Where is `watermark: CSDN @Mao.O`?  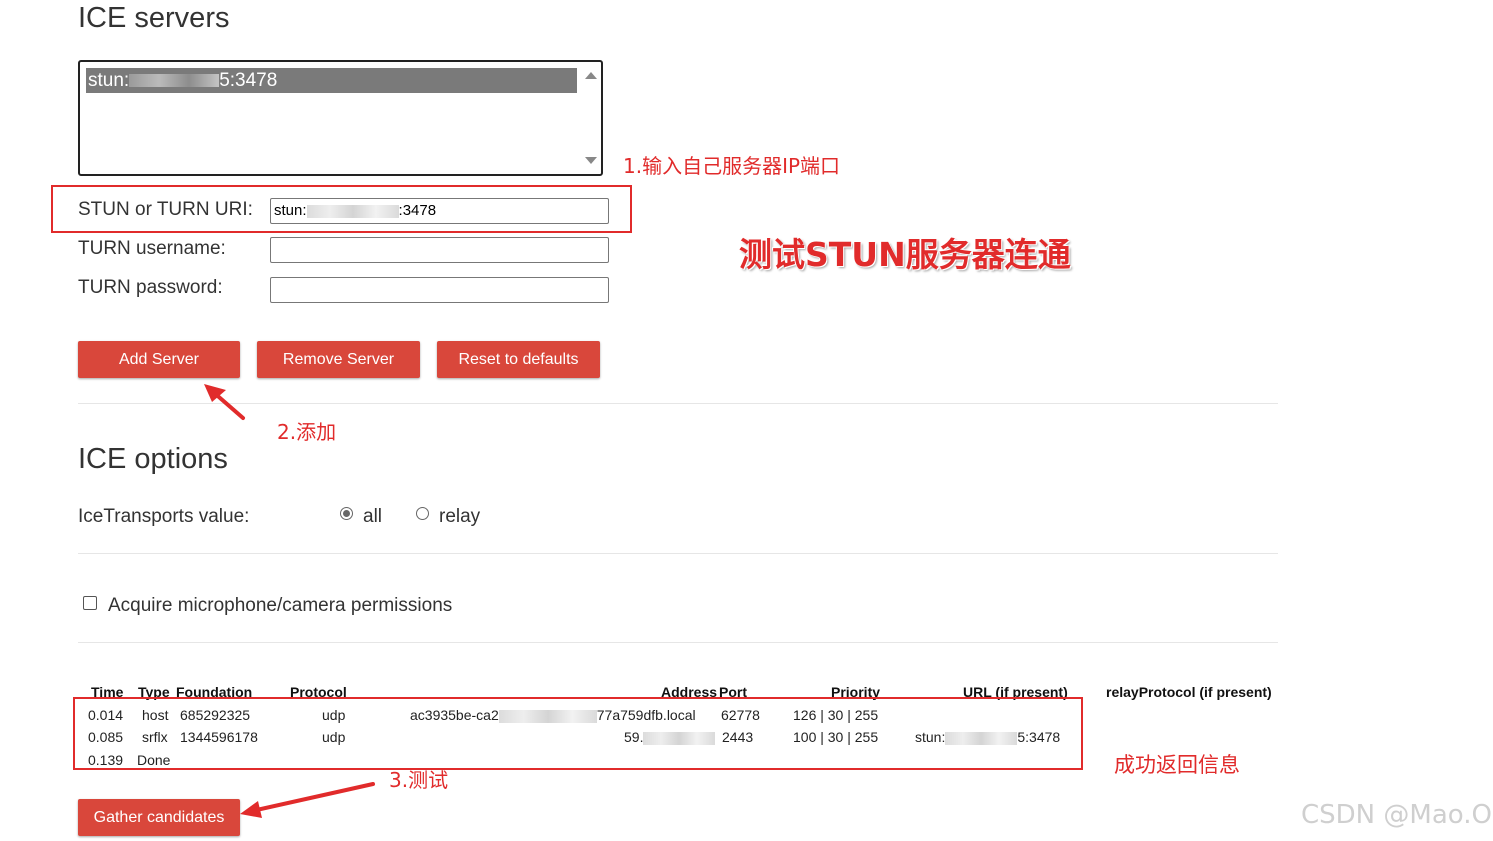
watermark: CSDN @Mao.O is located at coordinates (1396, 815).